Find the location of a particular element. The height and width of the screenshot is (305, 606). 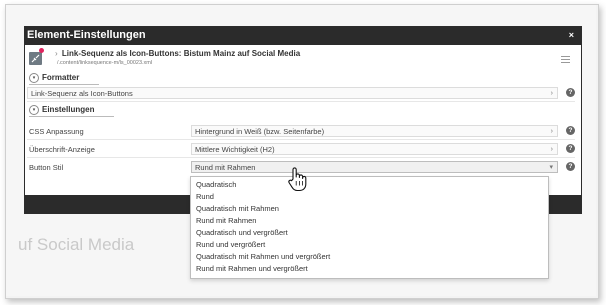

settings-heading-text: Einstellungen is located at coordinates (68, 110).